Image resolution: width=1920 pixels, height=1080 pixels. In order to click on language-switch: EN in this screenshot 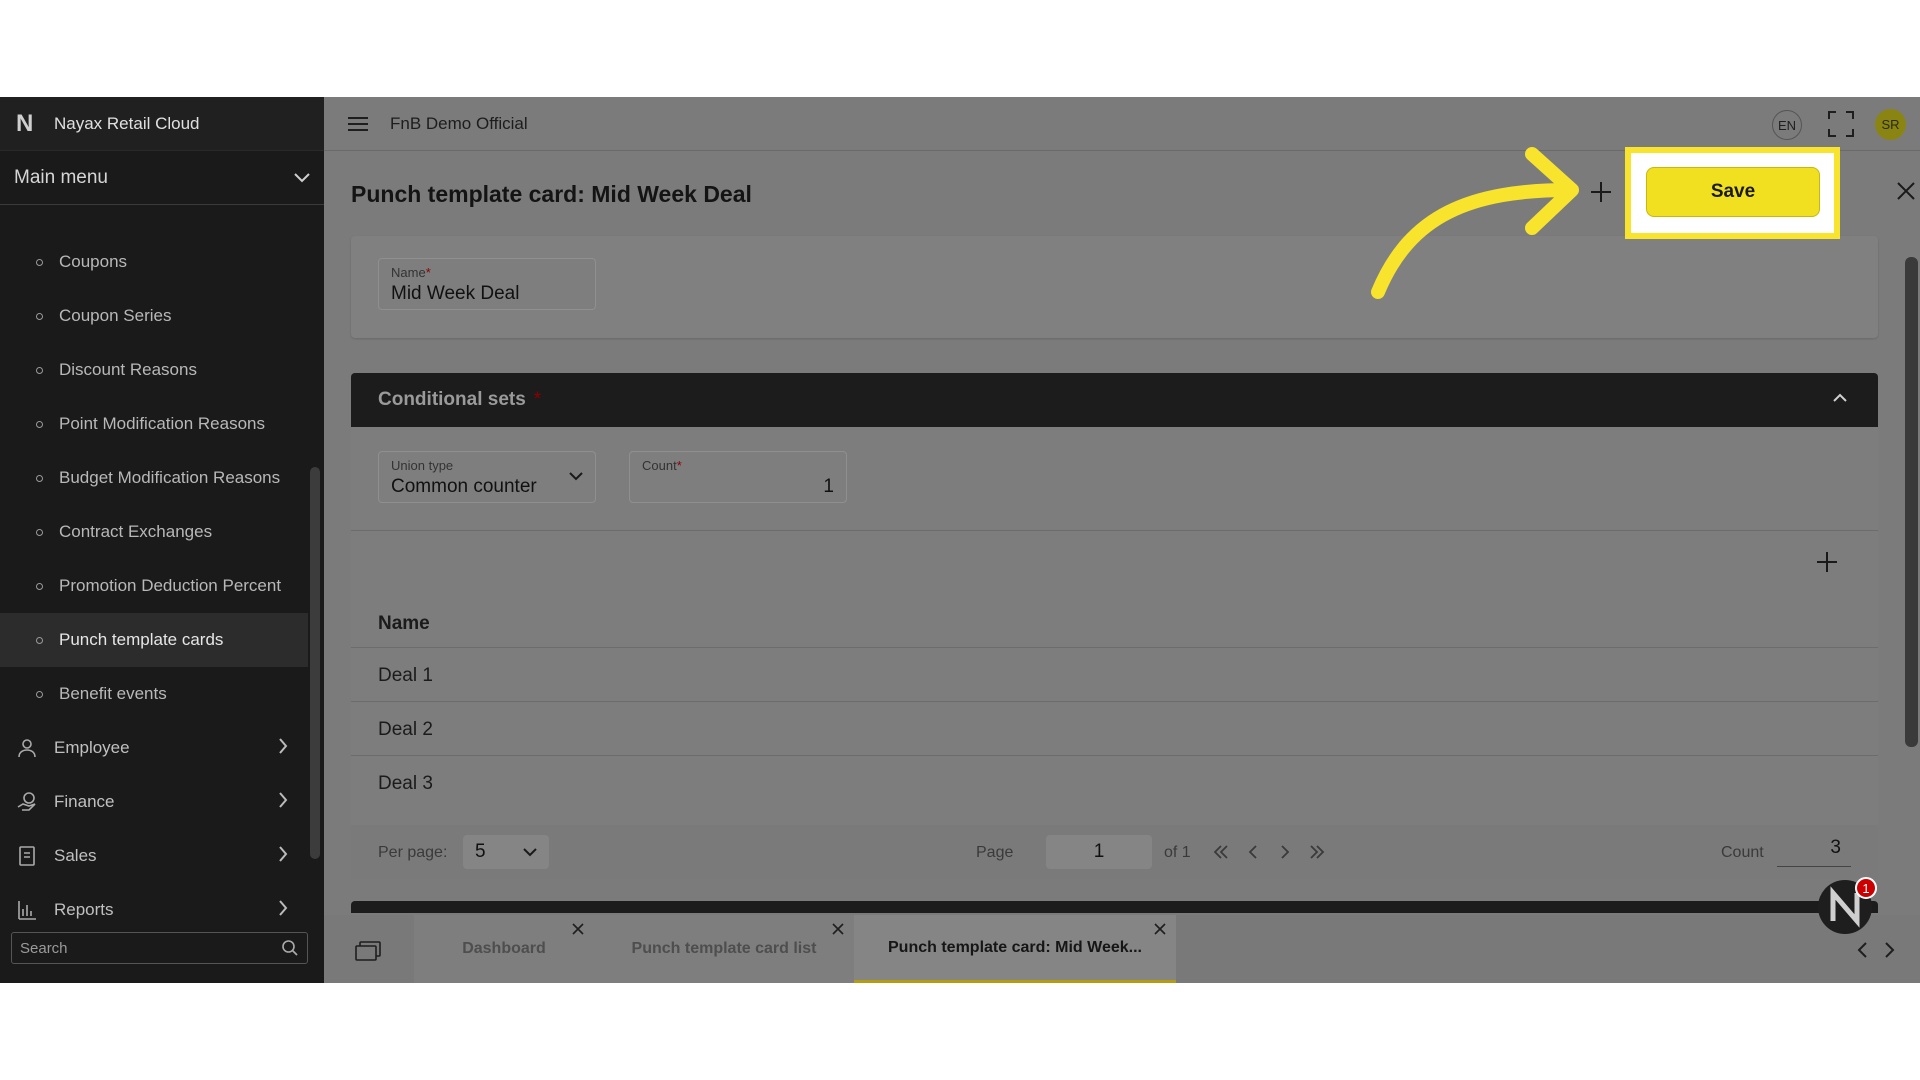, I will do `click(1787, 125)`.